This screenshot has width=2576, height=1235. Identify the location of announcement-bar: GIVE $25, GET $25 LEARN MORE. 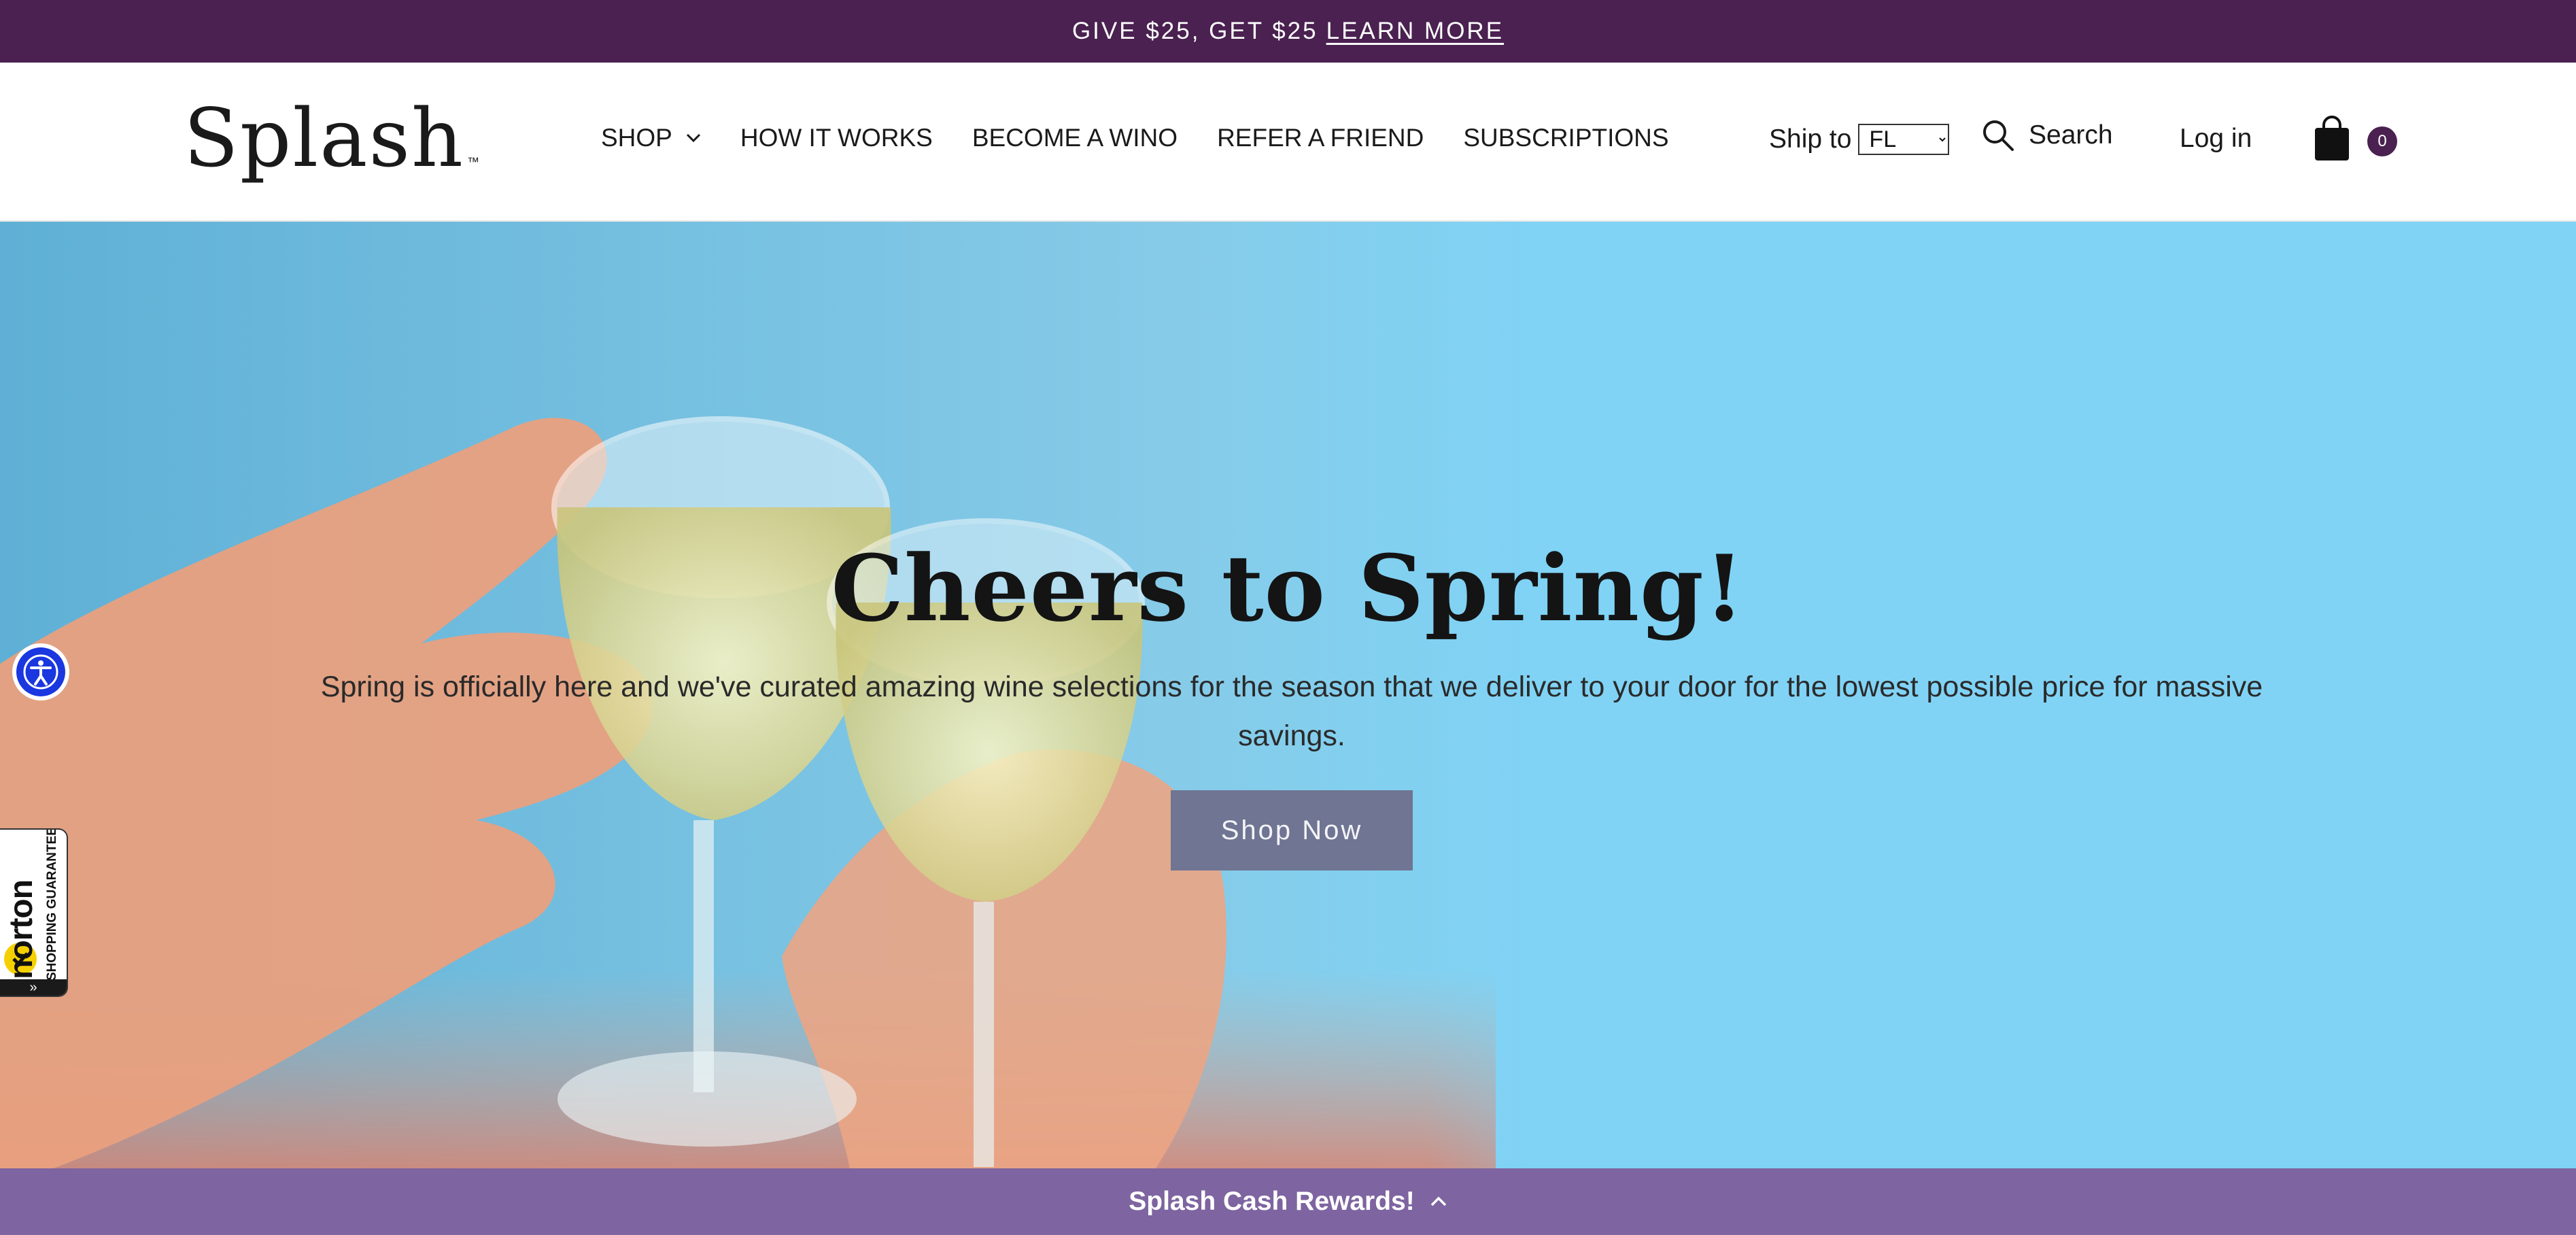
(1288, 31).